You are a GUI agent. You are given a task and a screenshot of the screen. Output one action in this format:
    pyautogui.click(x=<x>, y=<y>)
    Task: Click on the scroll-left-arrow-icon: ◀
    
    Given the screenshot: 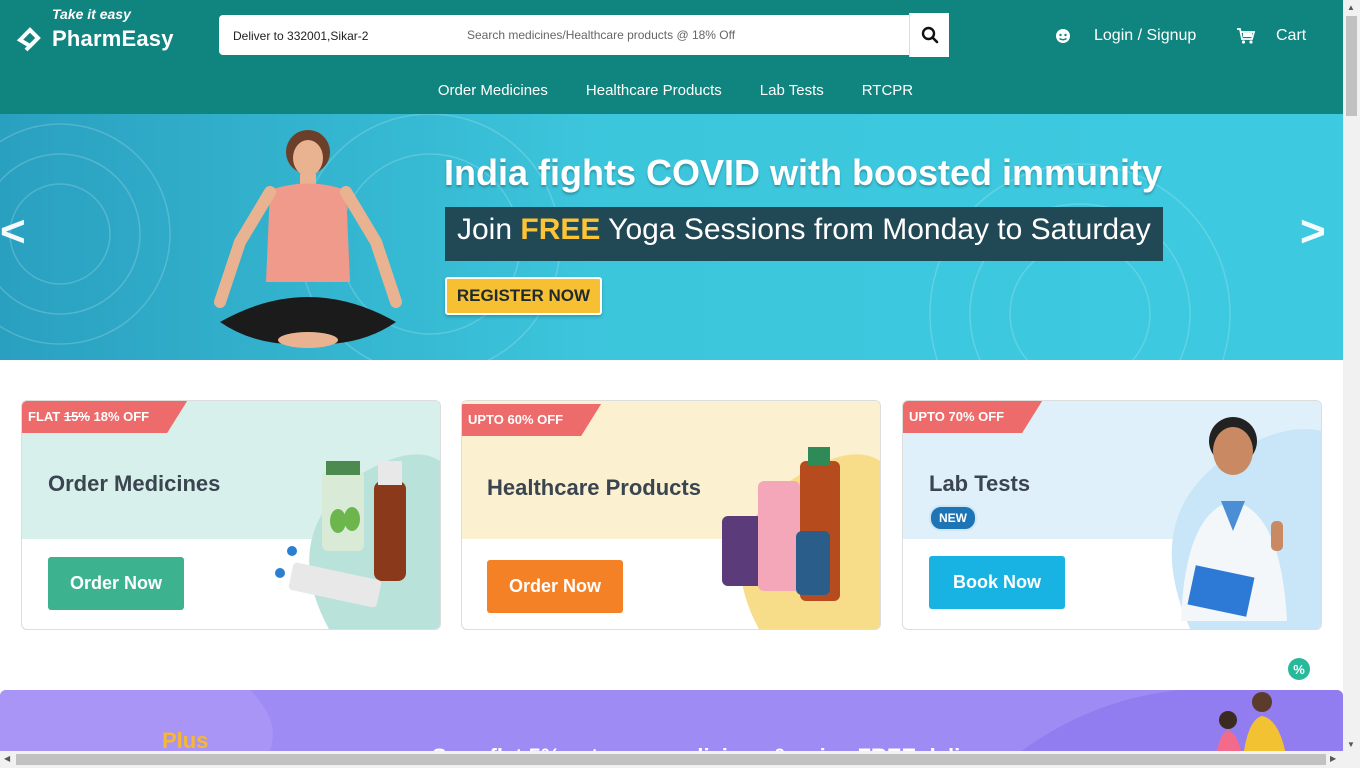 What is the action you would take?
    pyautogui.click(x=7, y=758)
    